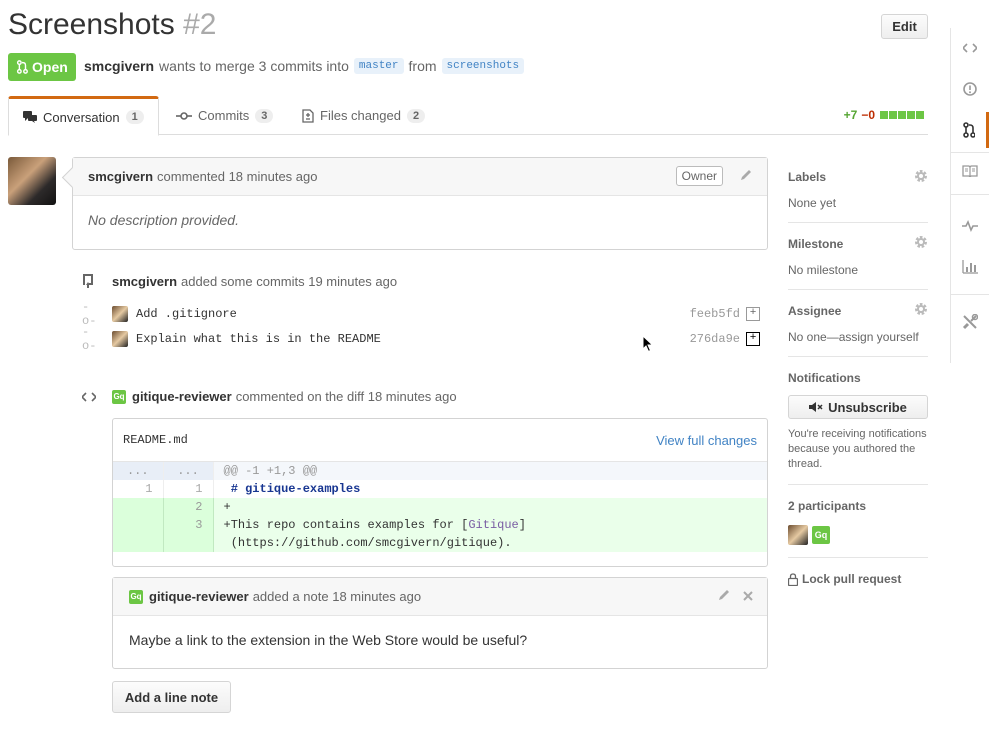  Describe the element at coordinates (858, 256) in the screenshot. I see `milestone-section: Milestone No milestone` at that location.